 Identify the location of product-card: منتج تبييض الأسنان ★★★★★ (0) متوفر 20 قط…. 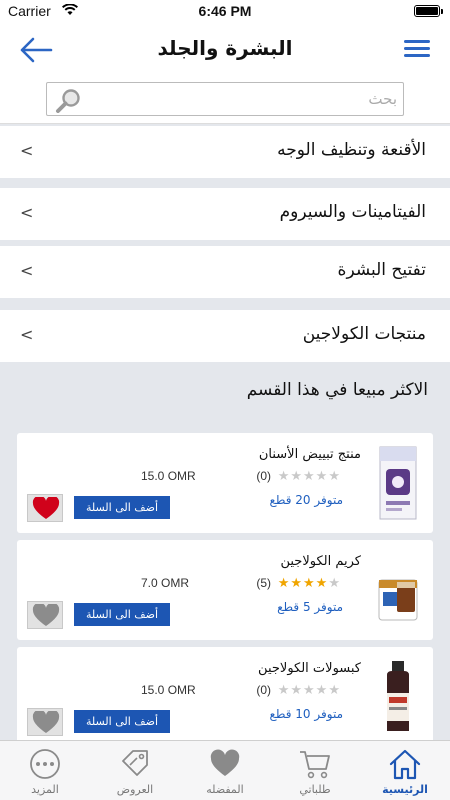
(225, 483).